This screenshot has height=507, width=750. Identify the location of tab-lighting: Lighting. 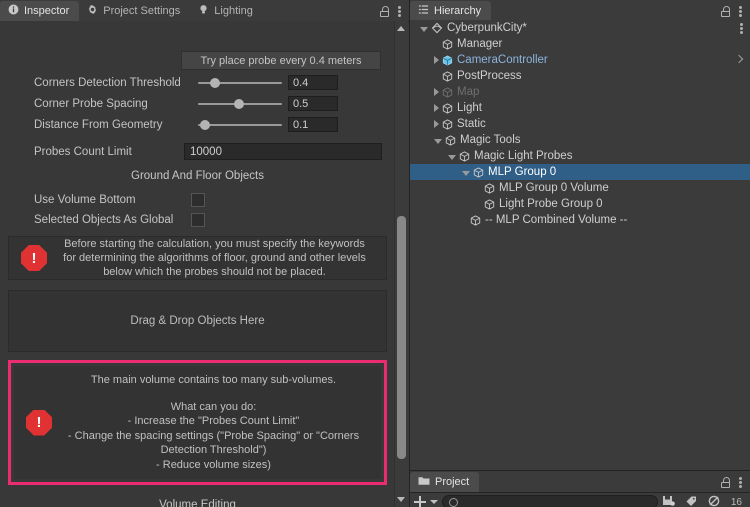
(226, 11).